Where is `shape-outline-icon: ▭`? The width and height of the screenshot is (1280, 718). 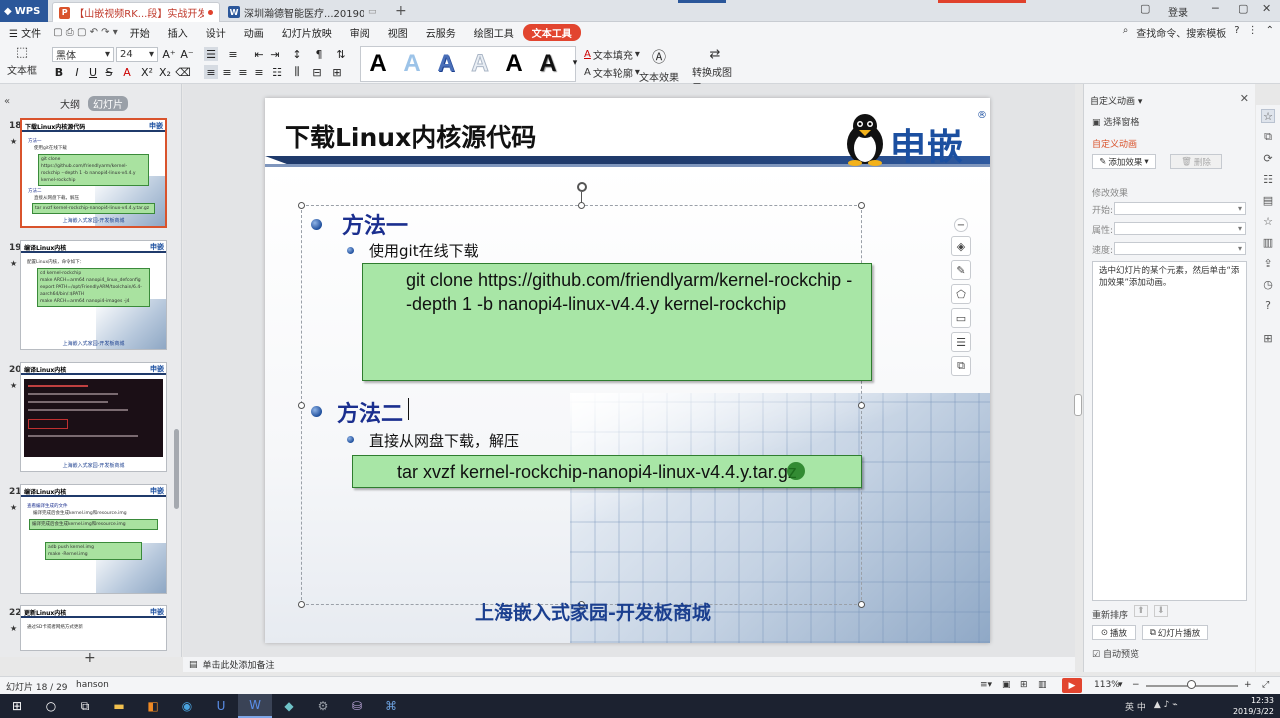
shape-outline-icon: ▭ is located at coordinates (961, 318).